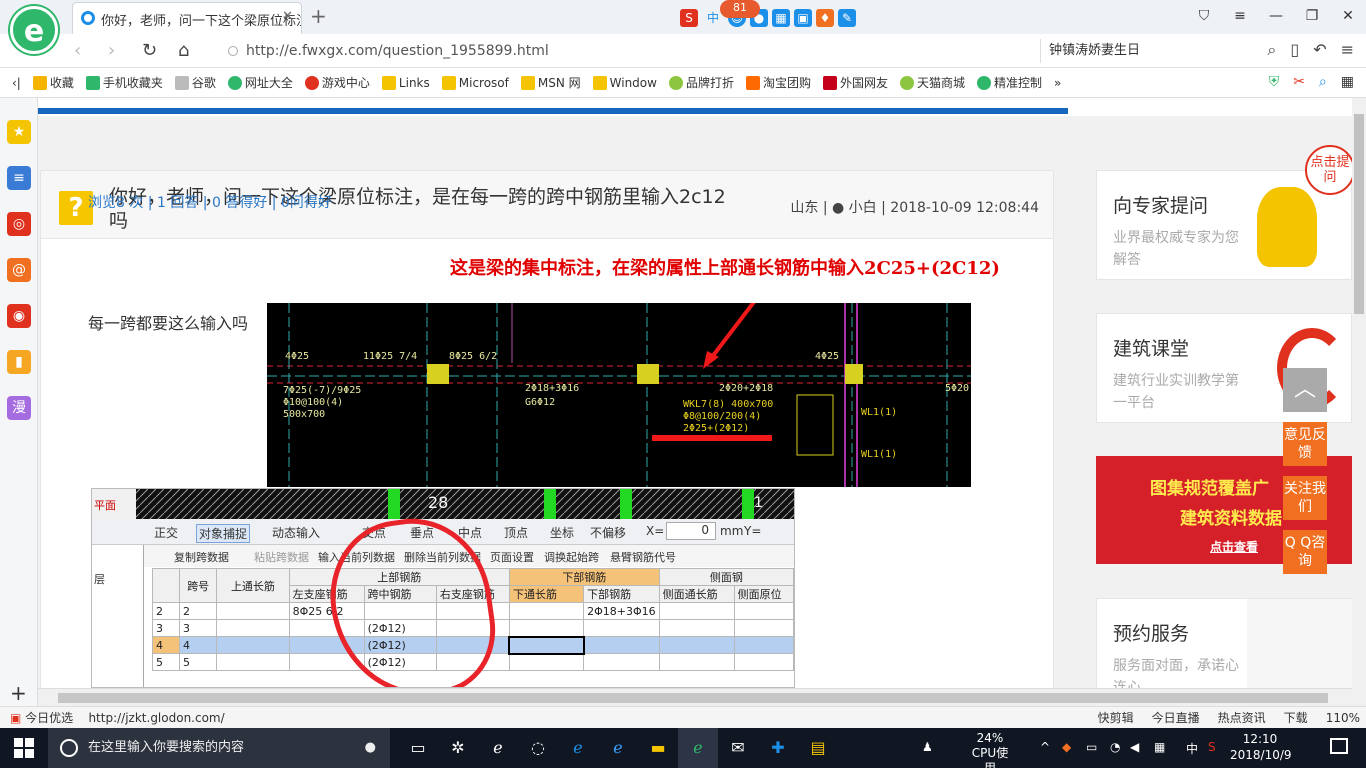 Image resolution: width=1366 pixels, height=768 pixels. What do you see at coordinates (1347, 50) in the screenshot?
I see `more-icon: ≡` at bounding box center [1347, 50].